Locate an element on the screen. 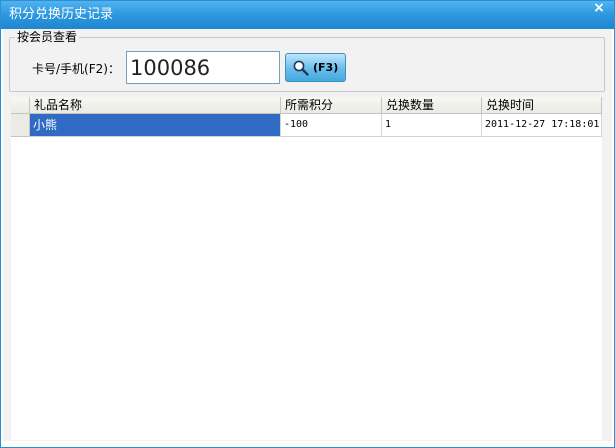 Image resolution: width=615 pixels, height=448 pixels. column-header-gift-name: 礼品名称 is located at coordinates (155, 105).